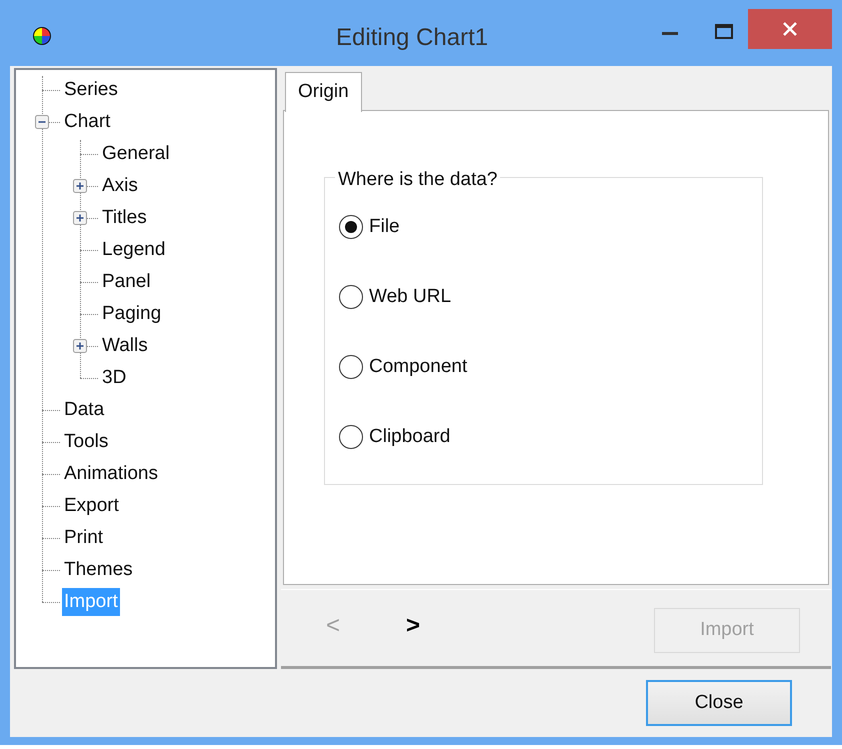 The height and width of the screenshot is (749, 842). I want to click on tab: Origin, so click(323, 92).